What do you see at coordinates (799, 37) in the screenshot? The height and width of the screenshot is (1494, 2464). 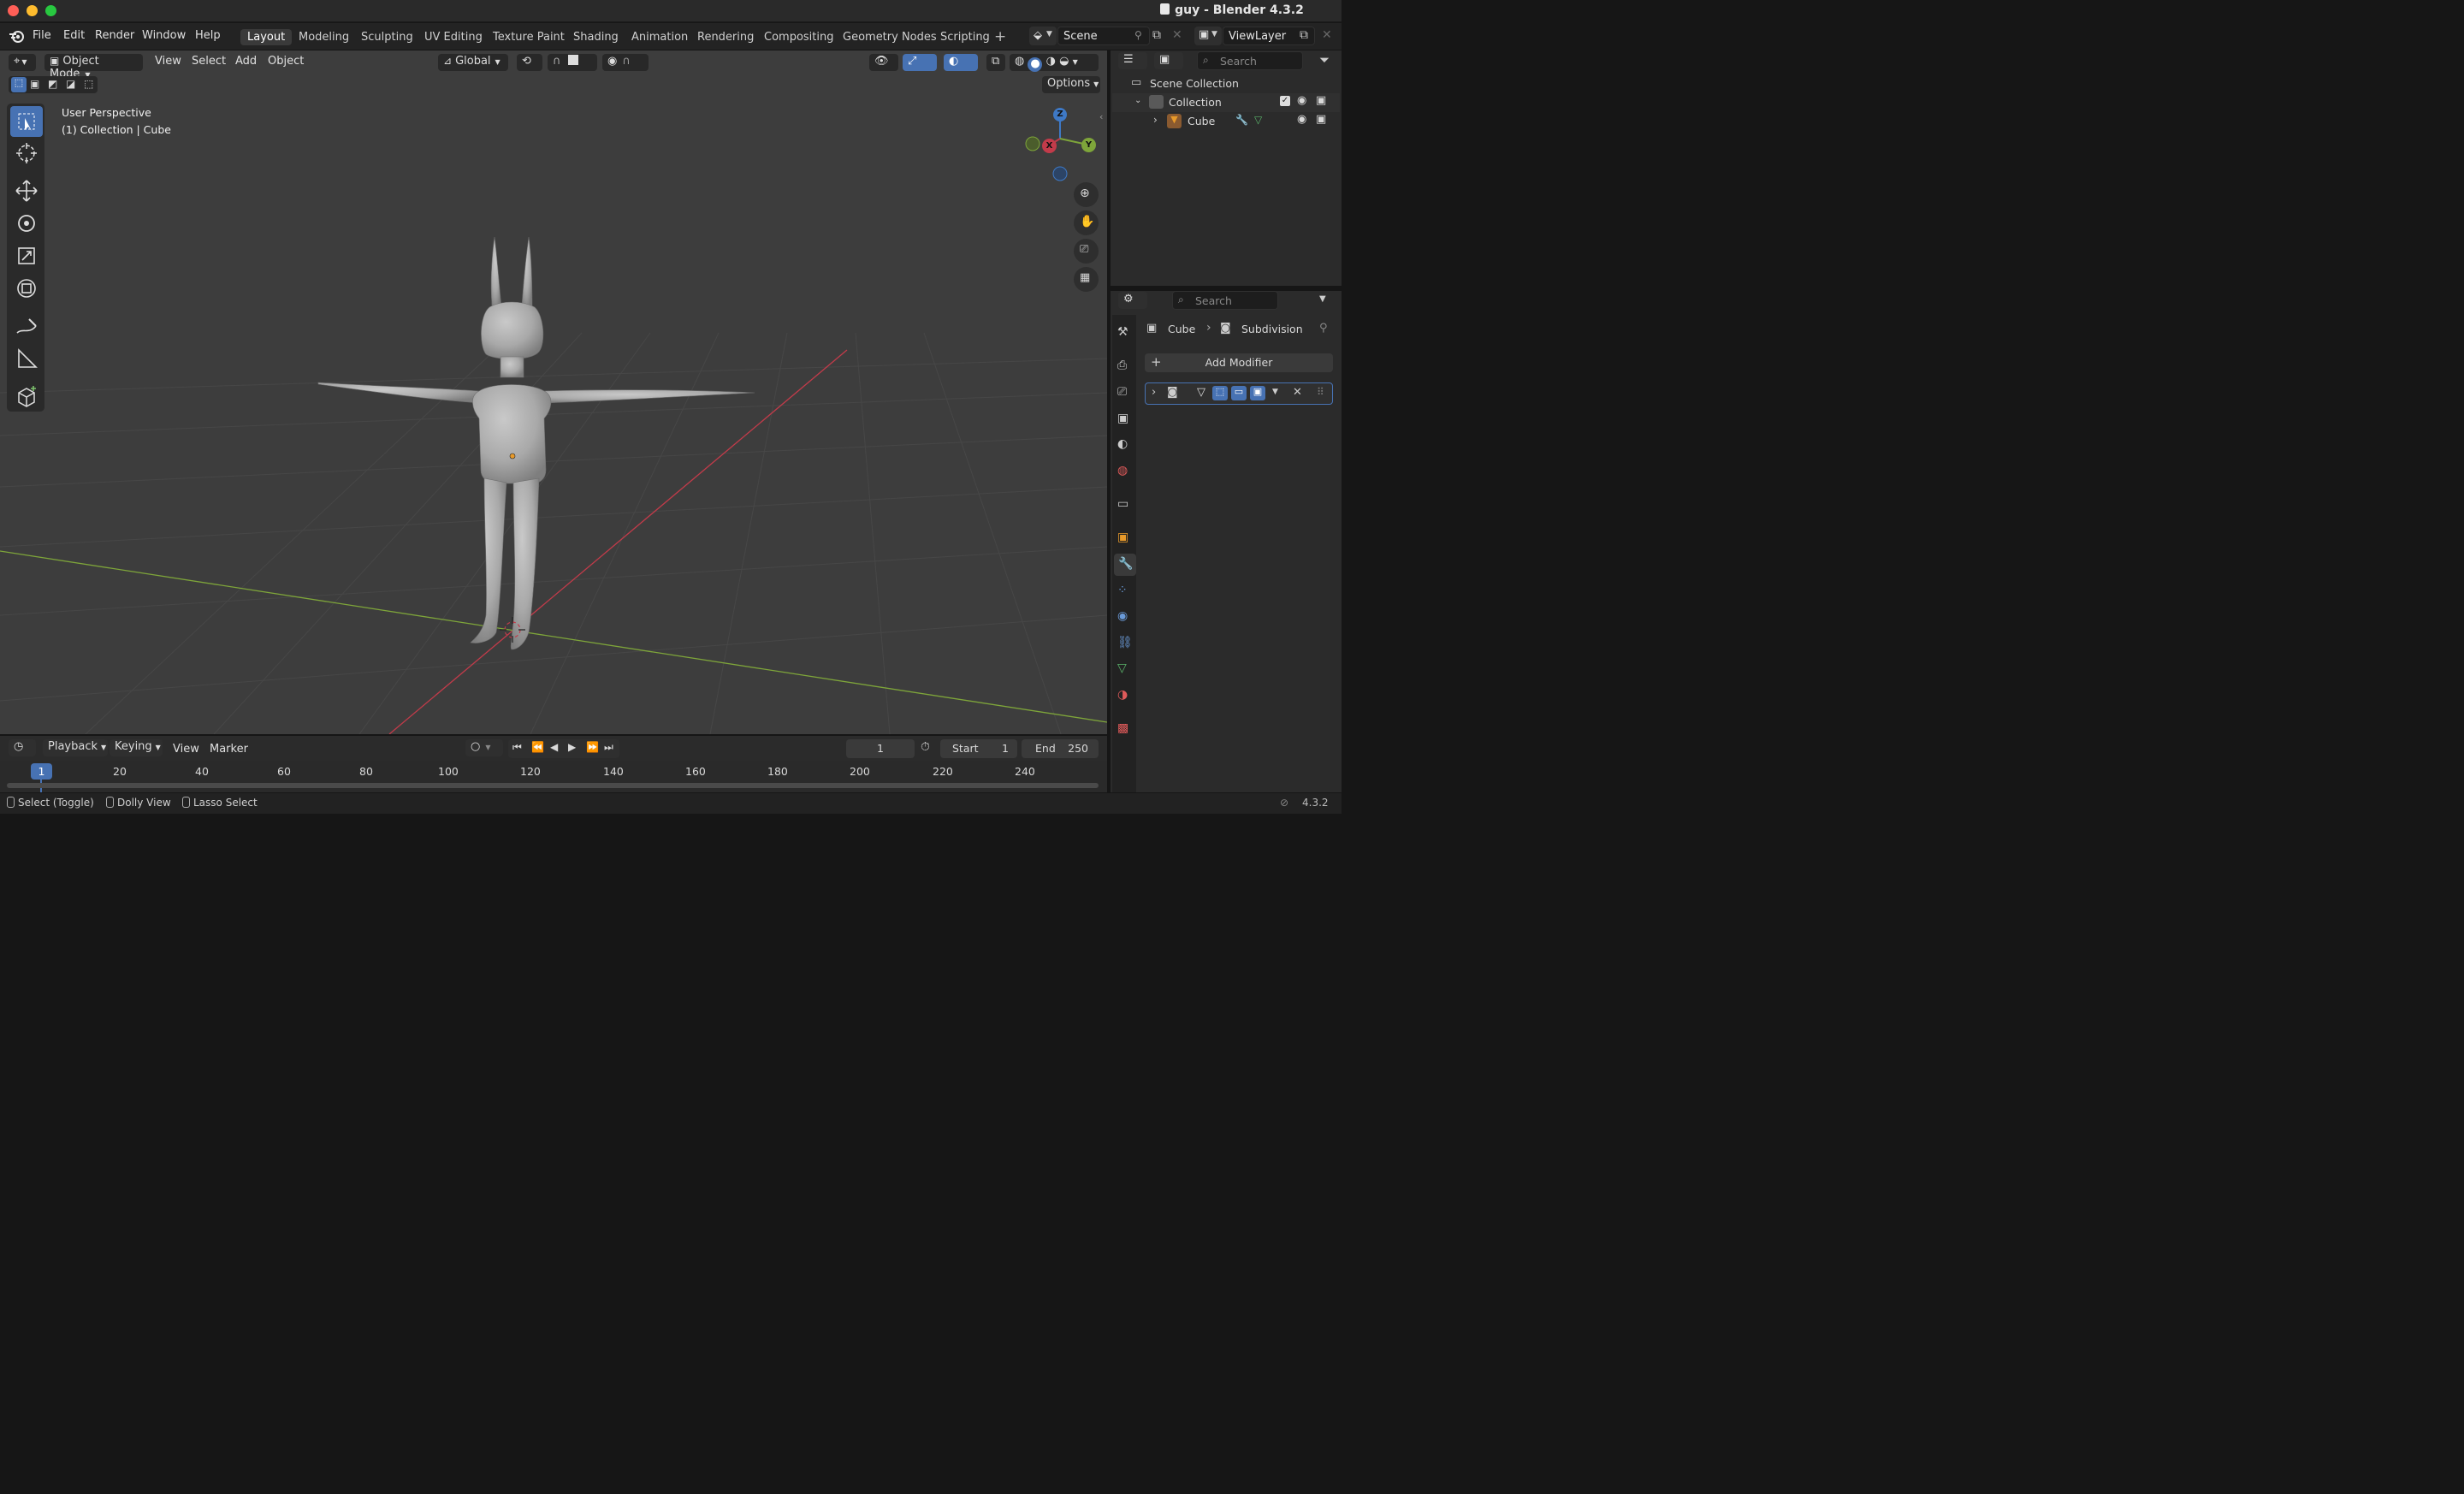 I see `workspace-tab-compositing: Compositing` at bounding box center [799, 37].